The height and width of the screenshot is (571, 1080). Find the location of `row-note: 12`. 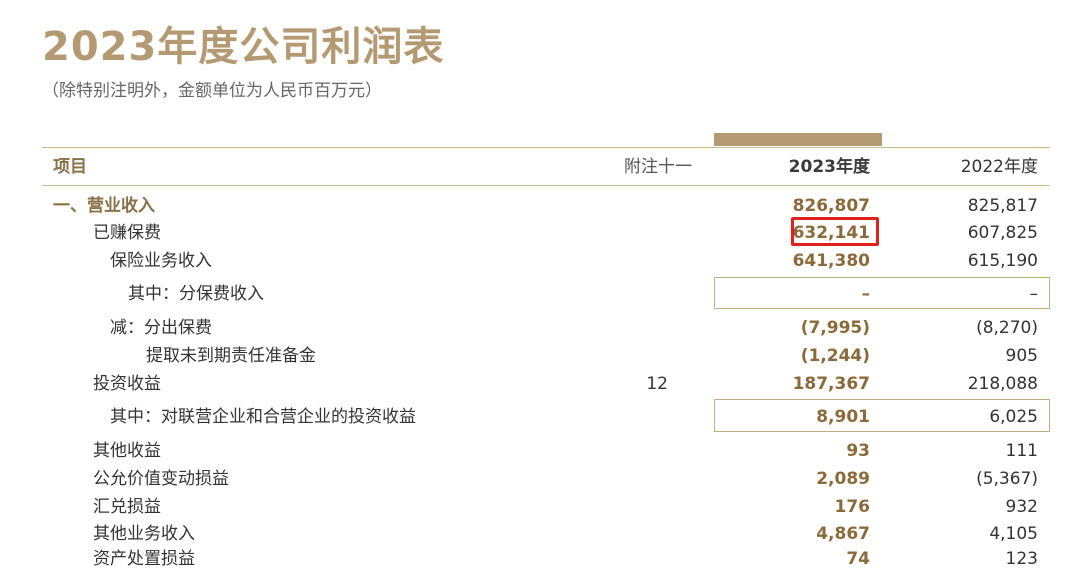

row-note: 12 is located at coordinates (657, 384).